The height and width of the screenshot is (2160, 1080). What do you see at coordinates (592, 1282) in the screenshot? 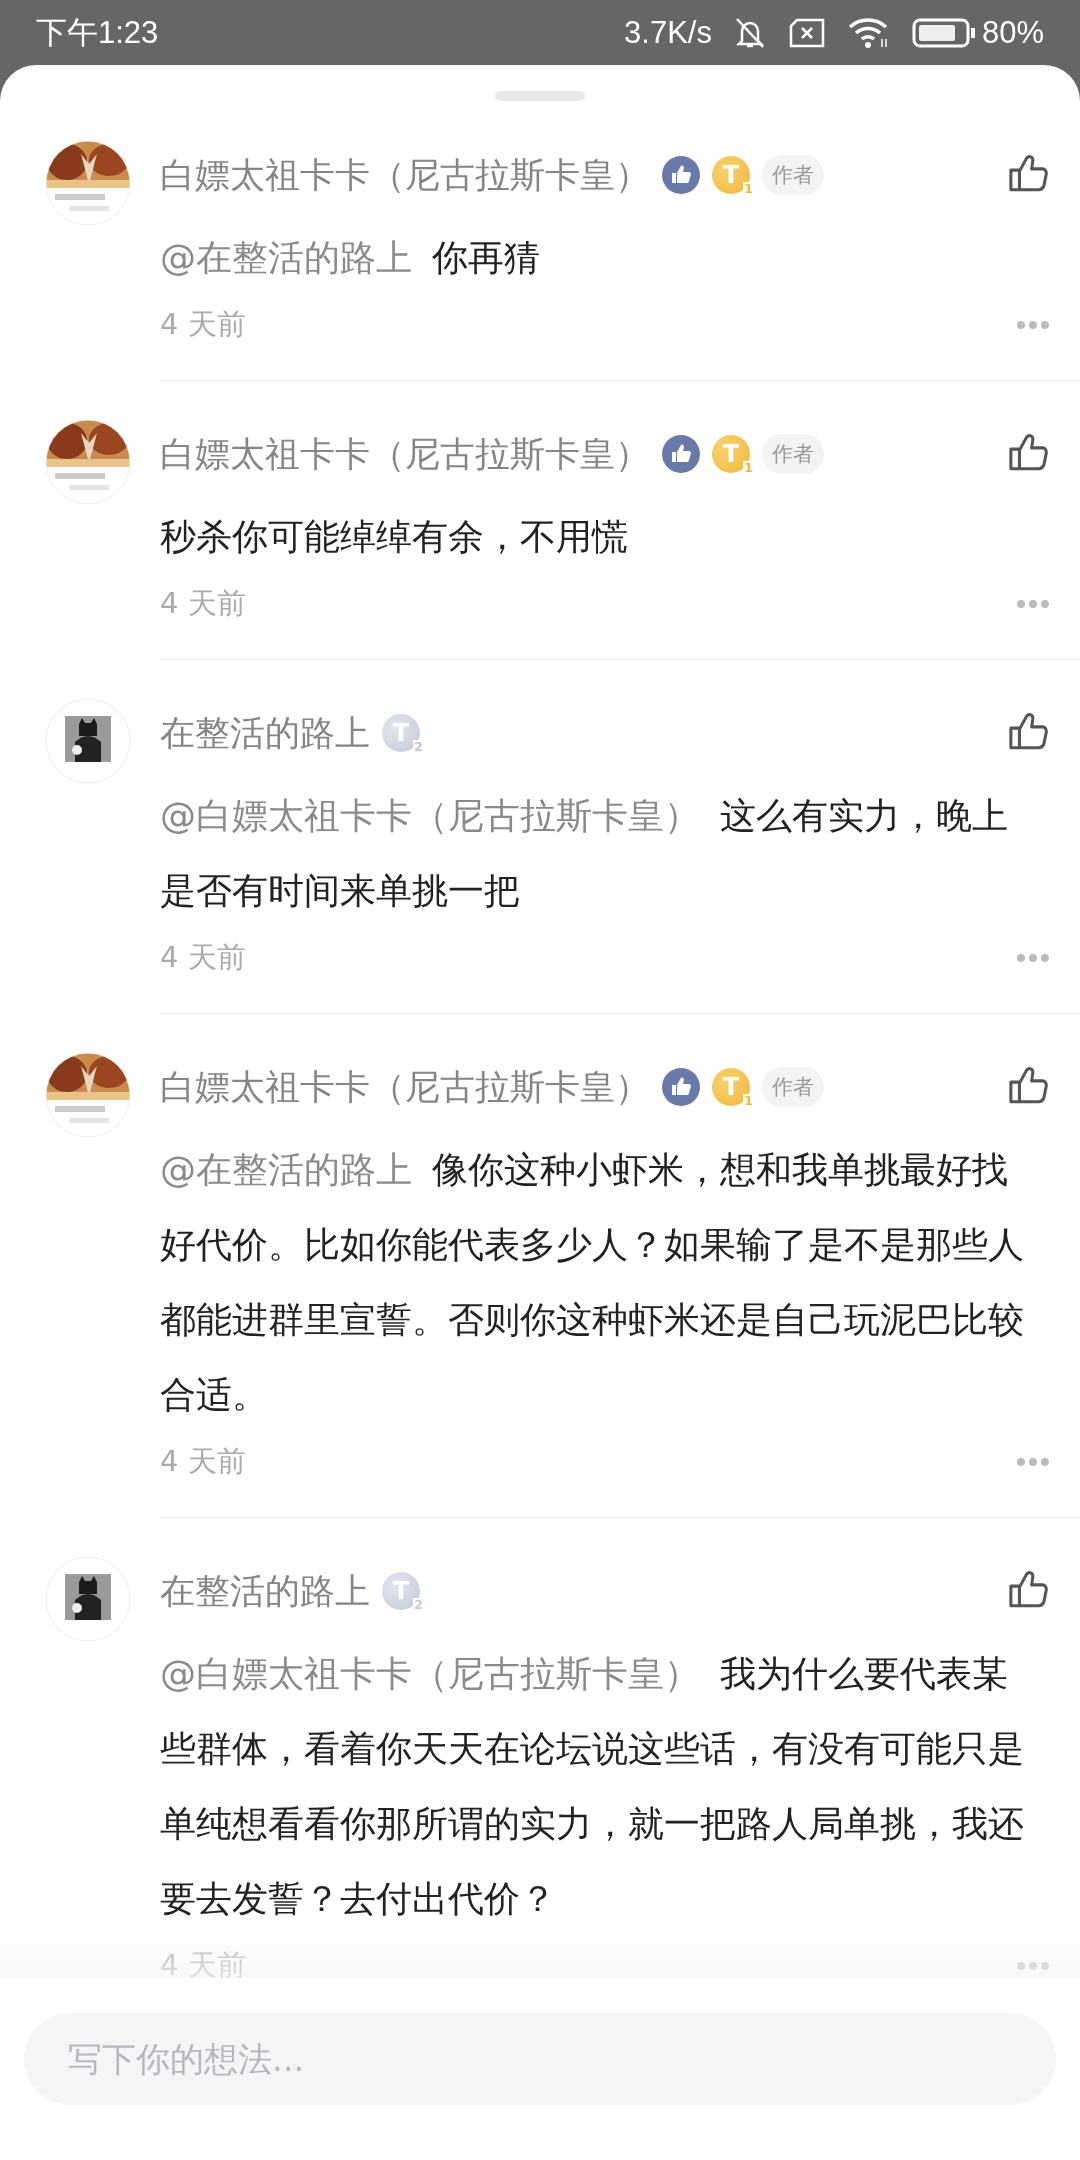
I see `comment-text: @在整活的路上 像你这种小虾米，想和我单挑最好找好代价。比如你能代表多少人？如果输了是不是那些人都能进群里宣誓。否则你这种虾米还是自己玩泥巴比较合适。` at bounding box center [592, 1282].